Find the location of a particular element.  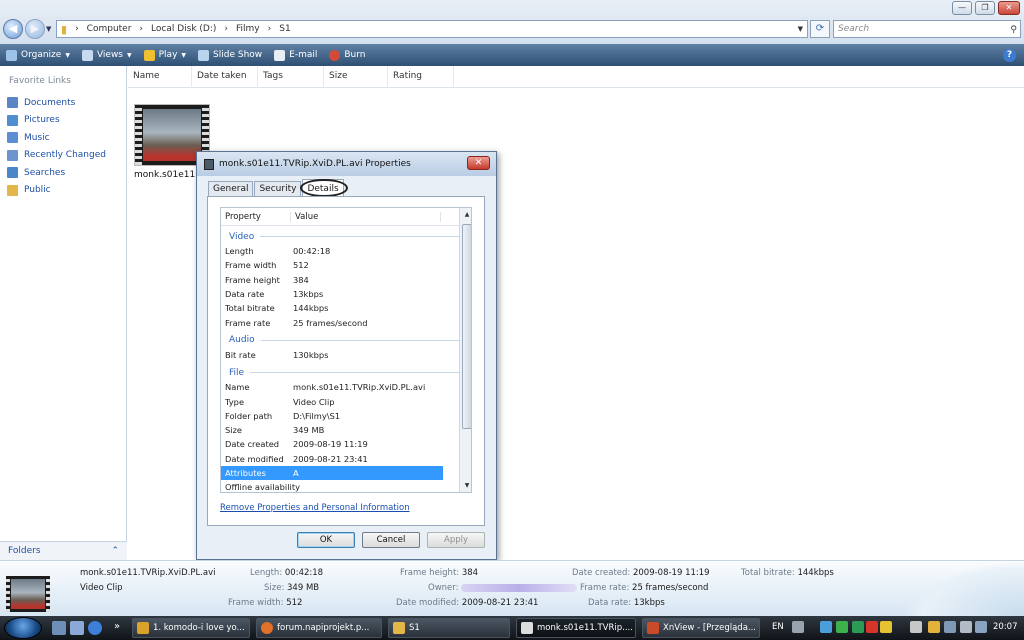

table-row: Bit rate 130kbps is located at coordinates (346, 355).